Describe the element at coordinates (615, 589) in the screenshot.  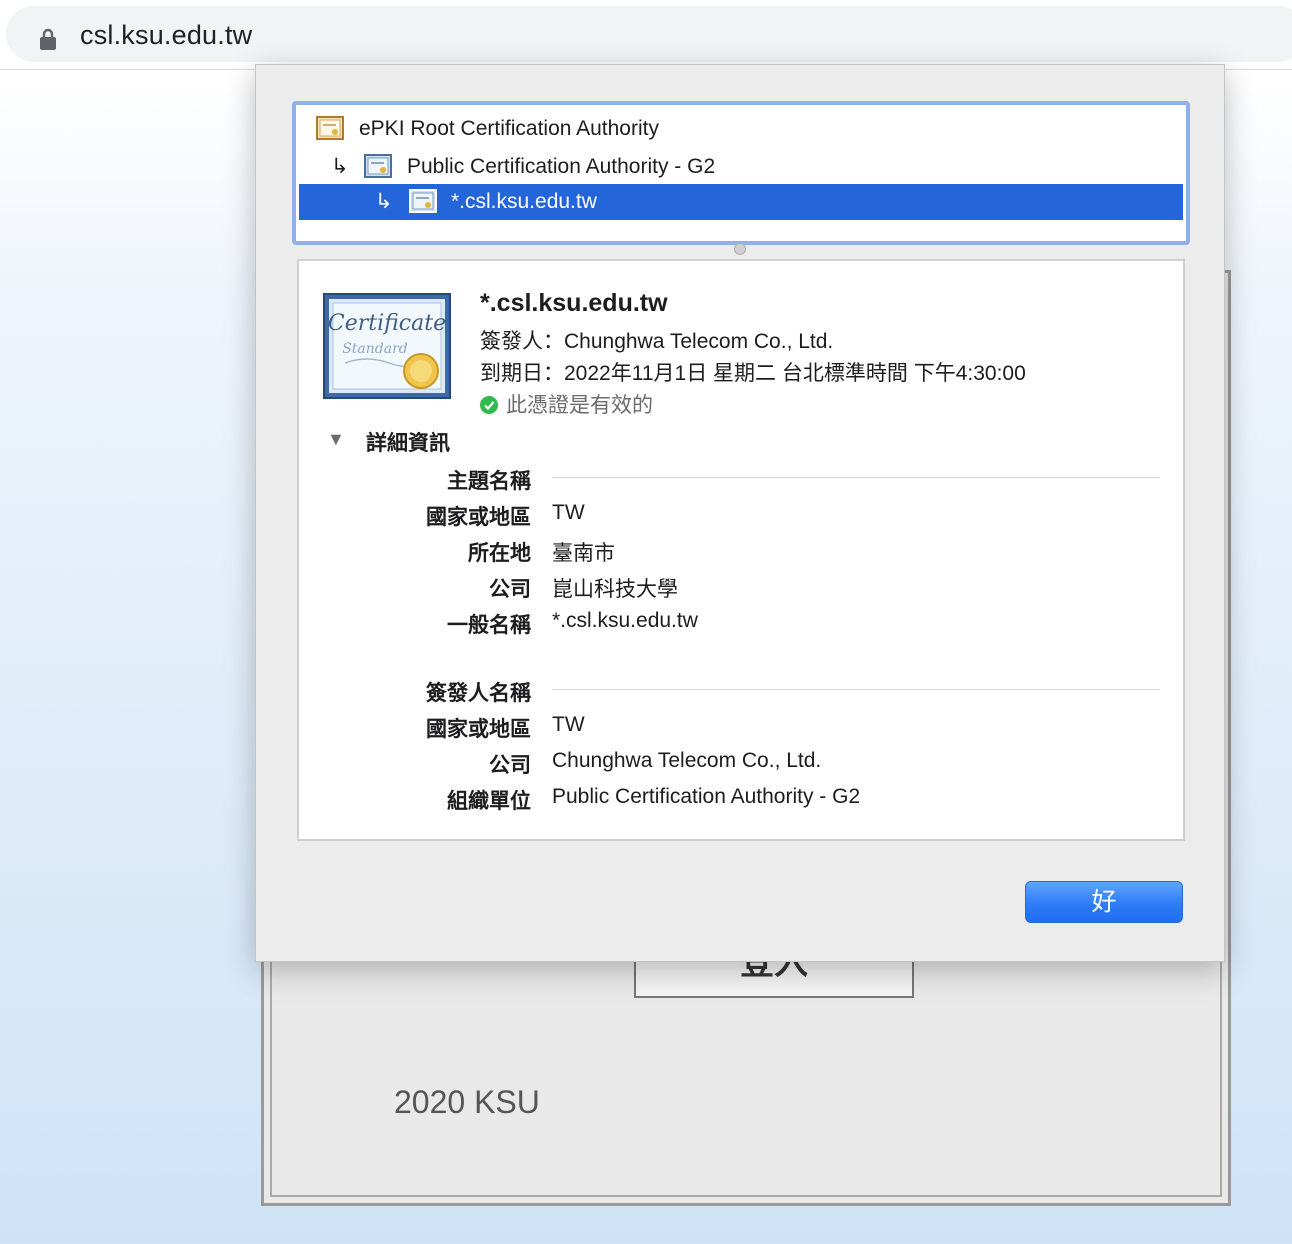
I see `field-value: 崑山科技大學` at that location.